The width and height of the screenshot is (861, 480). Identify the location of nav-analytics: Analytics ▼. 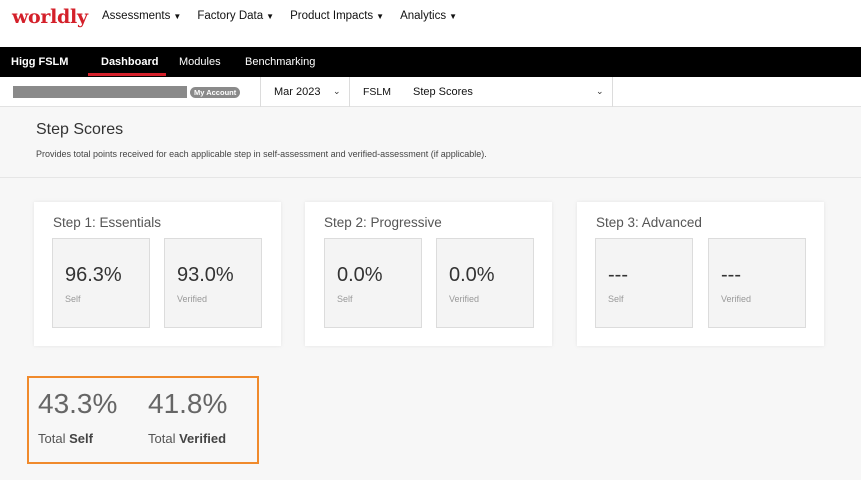
(428, 16).